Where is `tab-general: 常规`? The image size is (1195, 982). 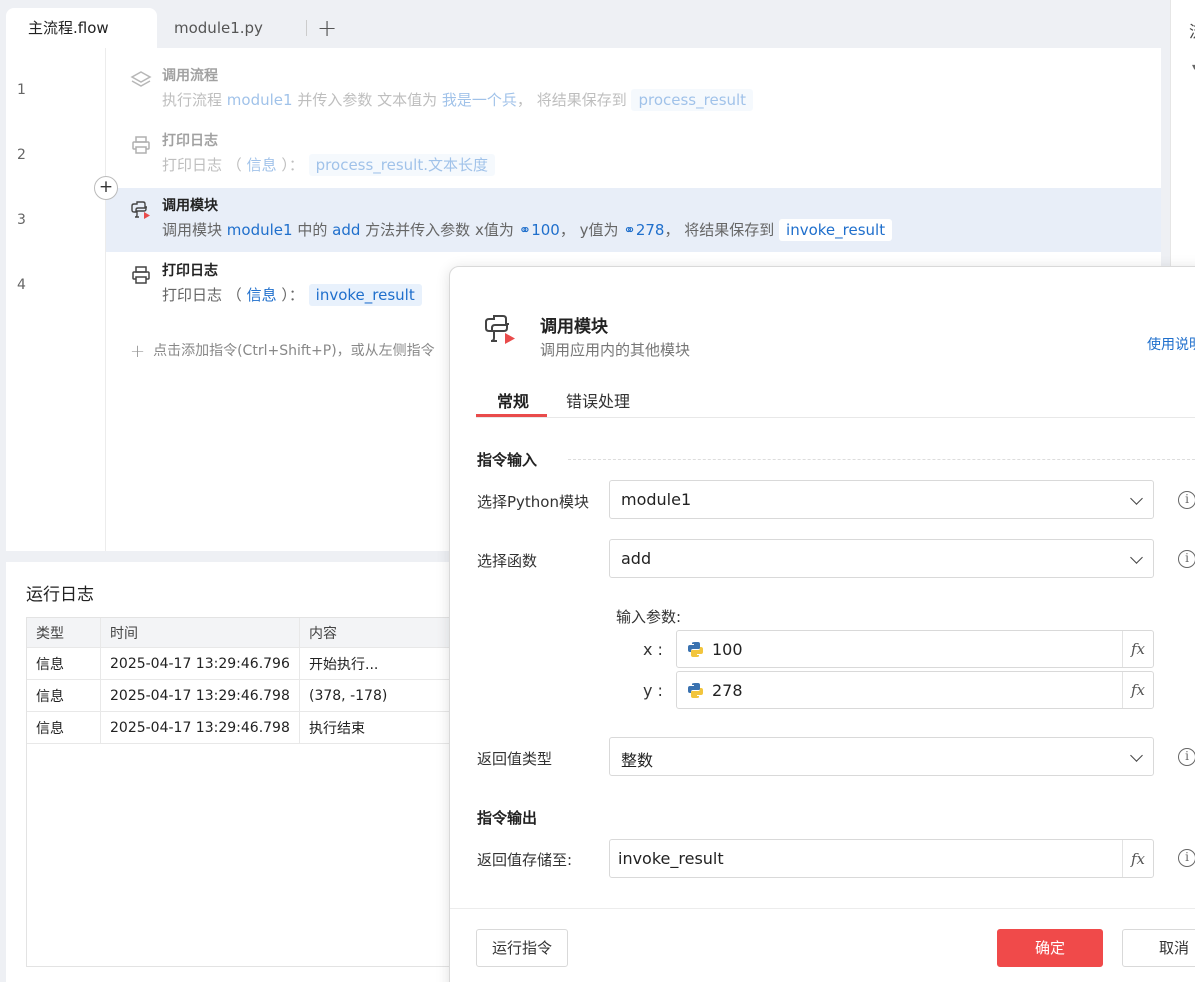
tab-general: 常规 is located at coordinates (513, 400).